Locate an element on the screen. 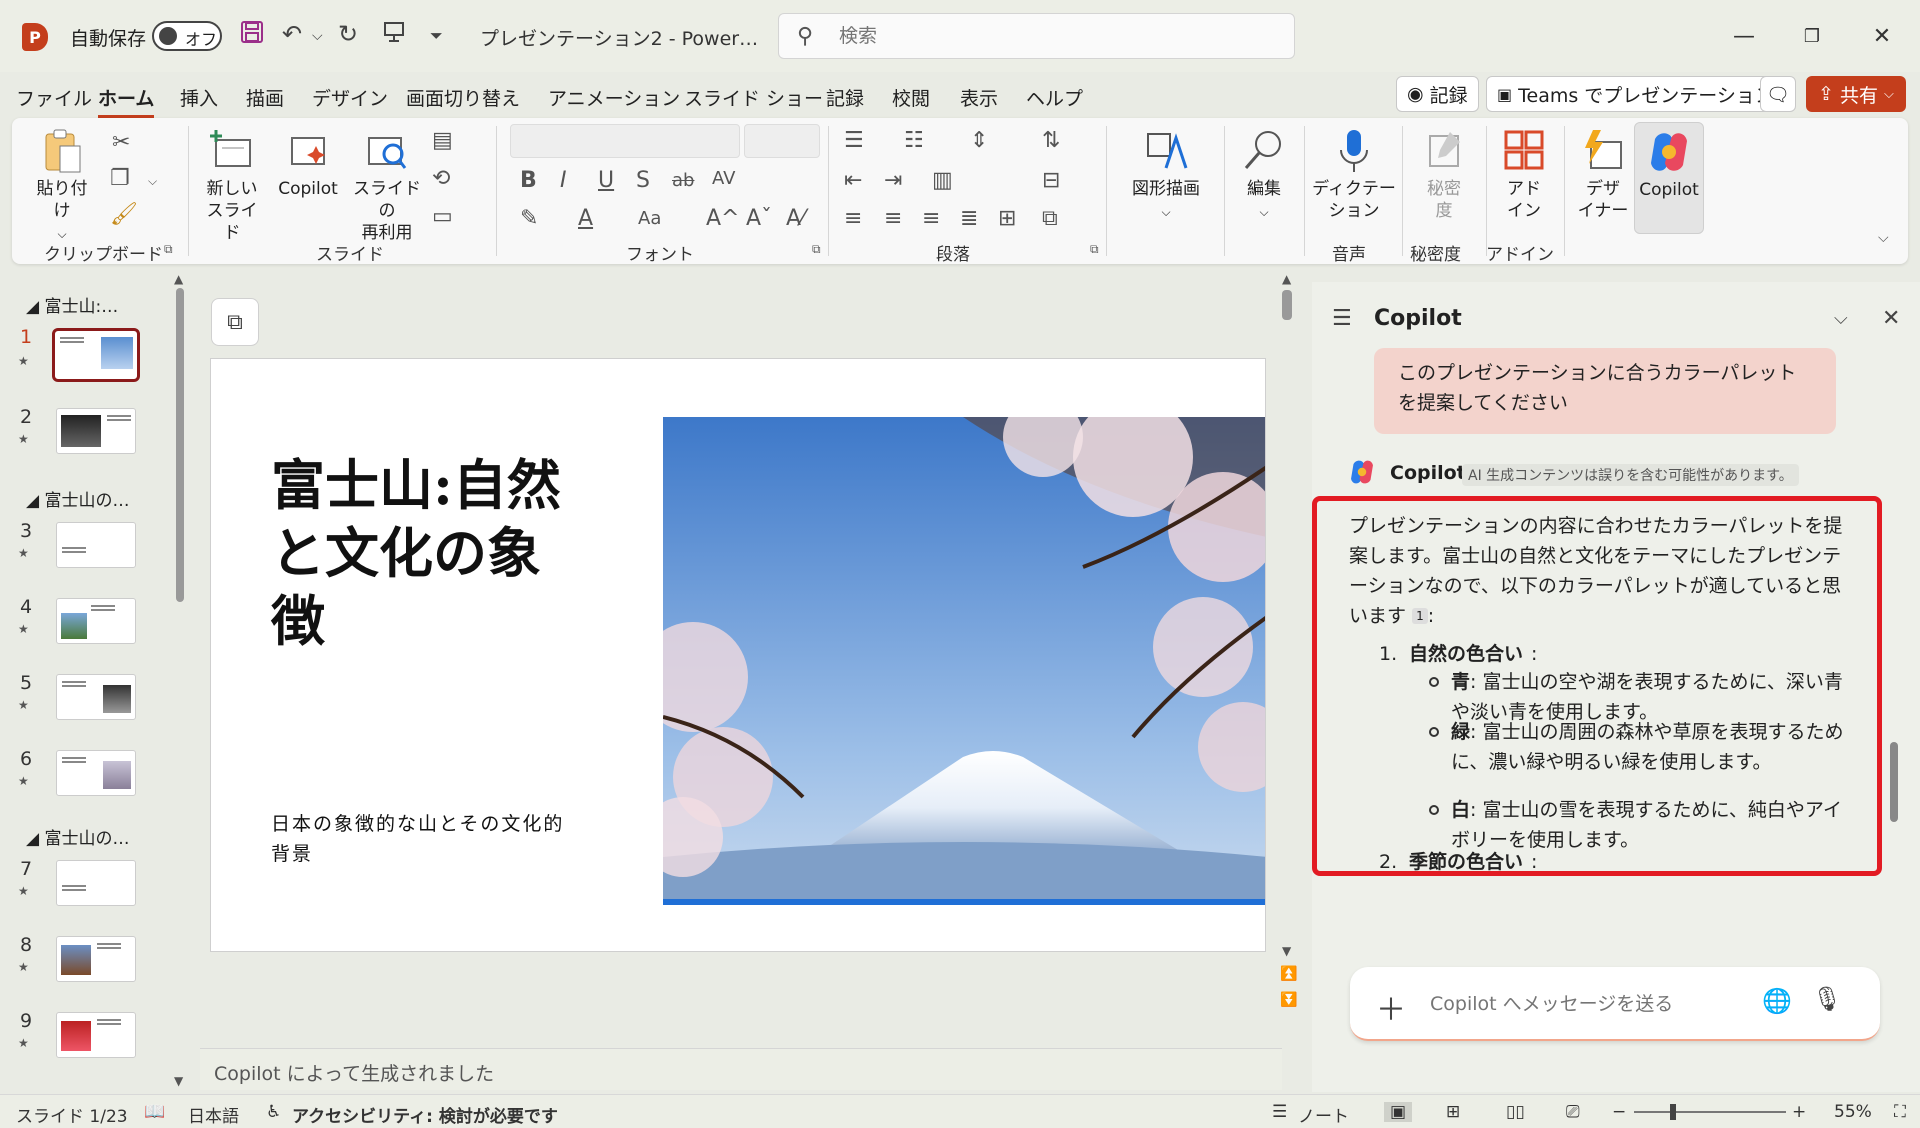 The image size is (1920, 1128). mount-fuji-photo is located at coordinates (964, 661).